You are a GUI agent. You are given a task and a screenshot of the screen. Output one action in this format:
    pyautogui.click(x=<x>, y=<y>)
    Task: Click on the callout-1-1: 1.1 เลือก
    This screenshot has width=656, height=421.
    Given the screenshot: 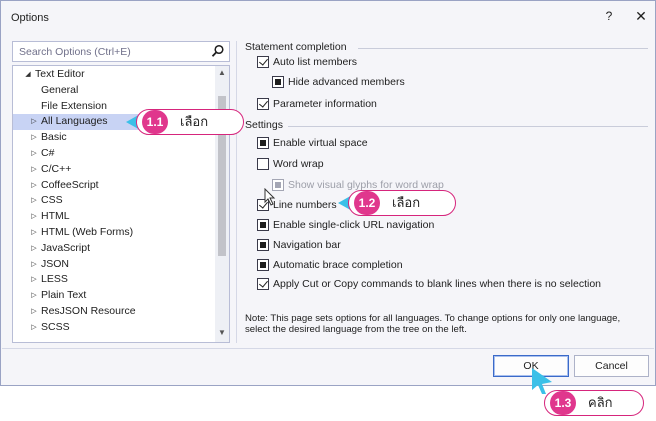 What is the action you would take?
    pyautogui.click(x=186, y=122)
    